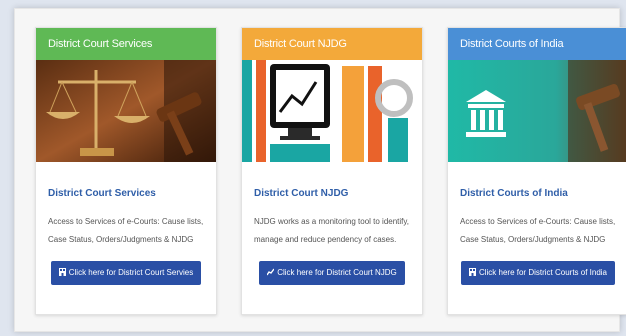 This screenshot has width=626, height=336. I want to click on chart-icon, so click(271, 272).